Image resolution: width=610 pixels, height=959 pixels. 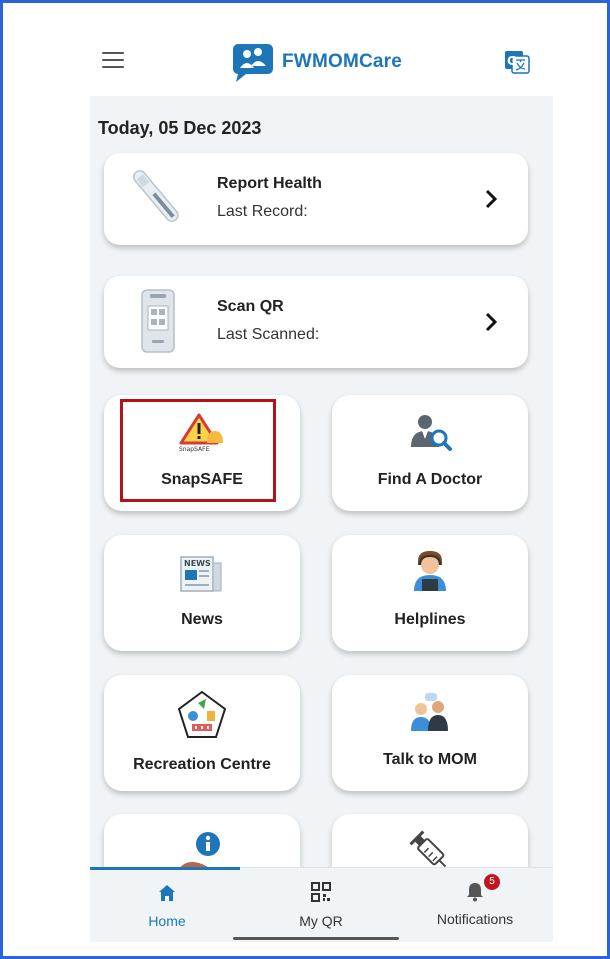 What do you see at coordinates (316, 199) in the screenshot?
I see `report-health-card: Report Health Last Record:` at bounding box center [316, 199].